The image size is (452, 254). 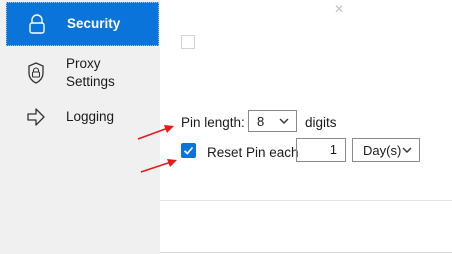 I want to click on sidebar-item-label: Logging, so click(x=90, y=116).